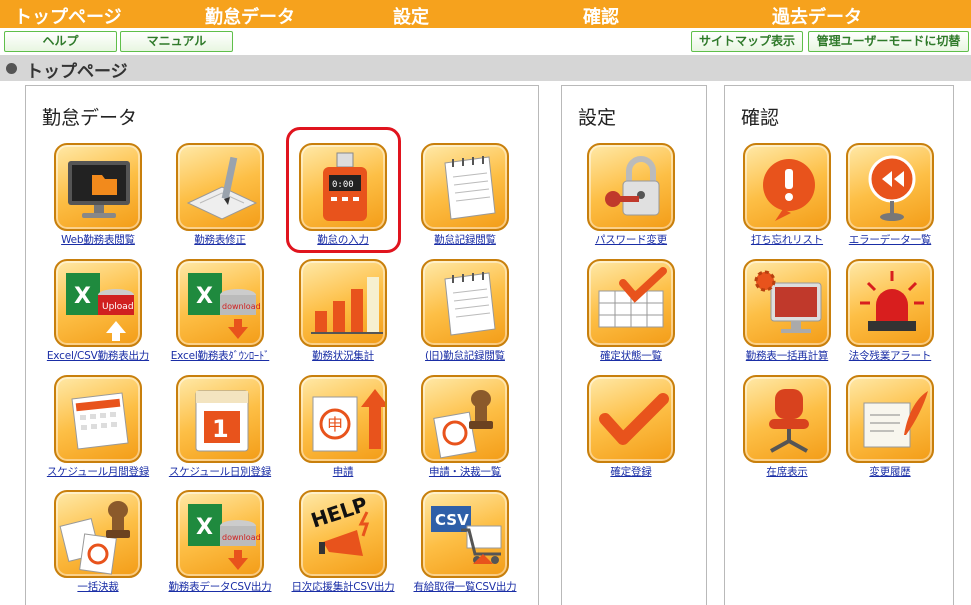 This screenshot has width=971, height=605. Describe the element at coordinates (465, 356) in the screenshot. I see `tile-label: (旧)勤怠記録閲覧` at that location.